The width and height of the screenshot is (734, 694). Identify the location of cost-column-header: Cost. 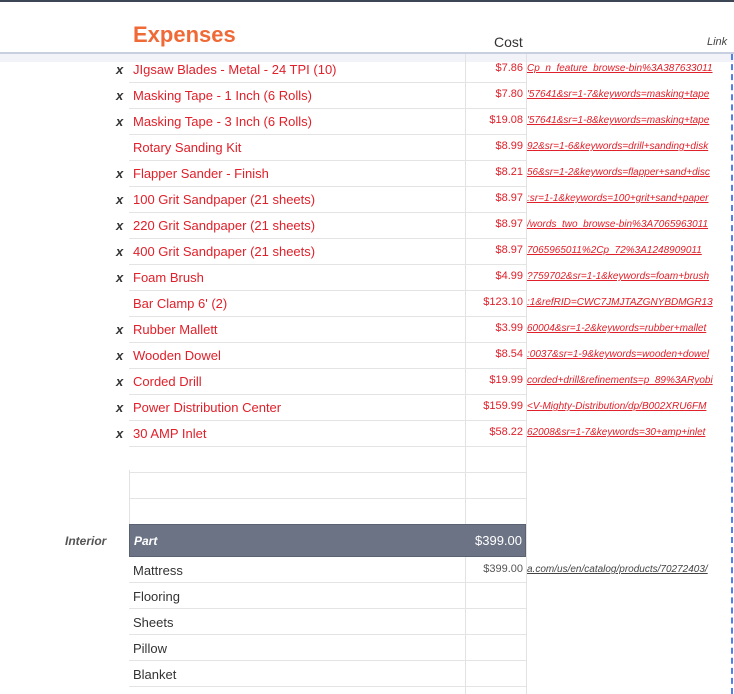
(508, 42).